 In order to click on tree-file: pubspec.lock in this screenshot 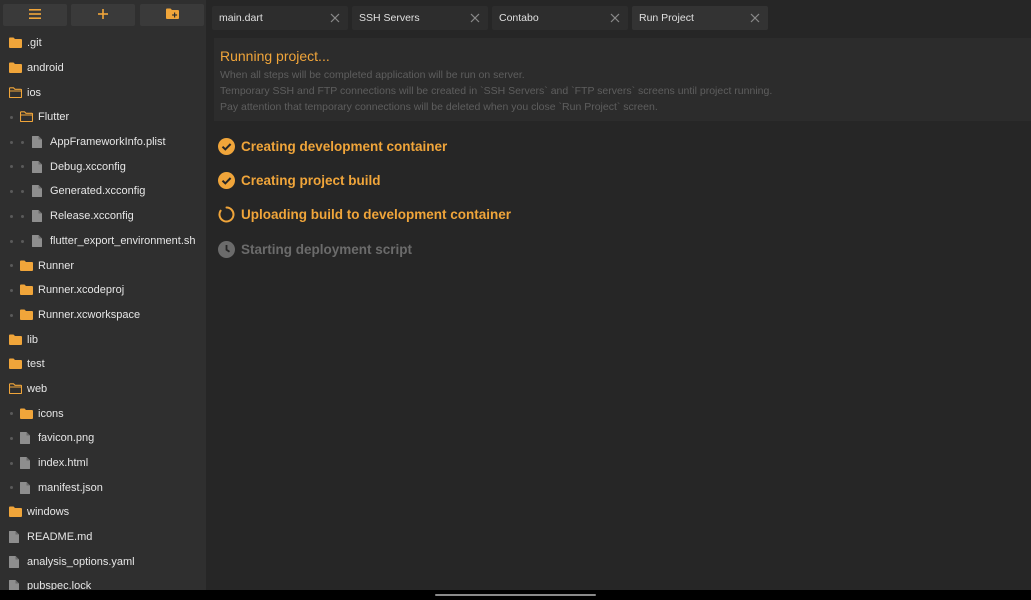, I will do `click(103, 582)`.